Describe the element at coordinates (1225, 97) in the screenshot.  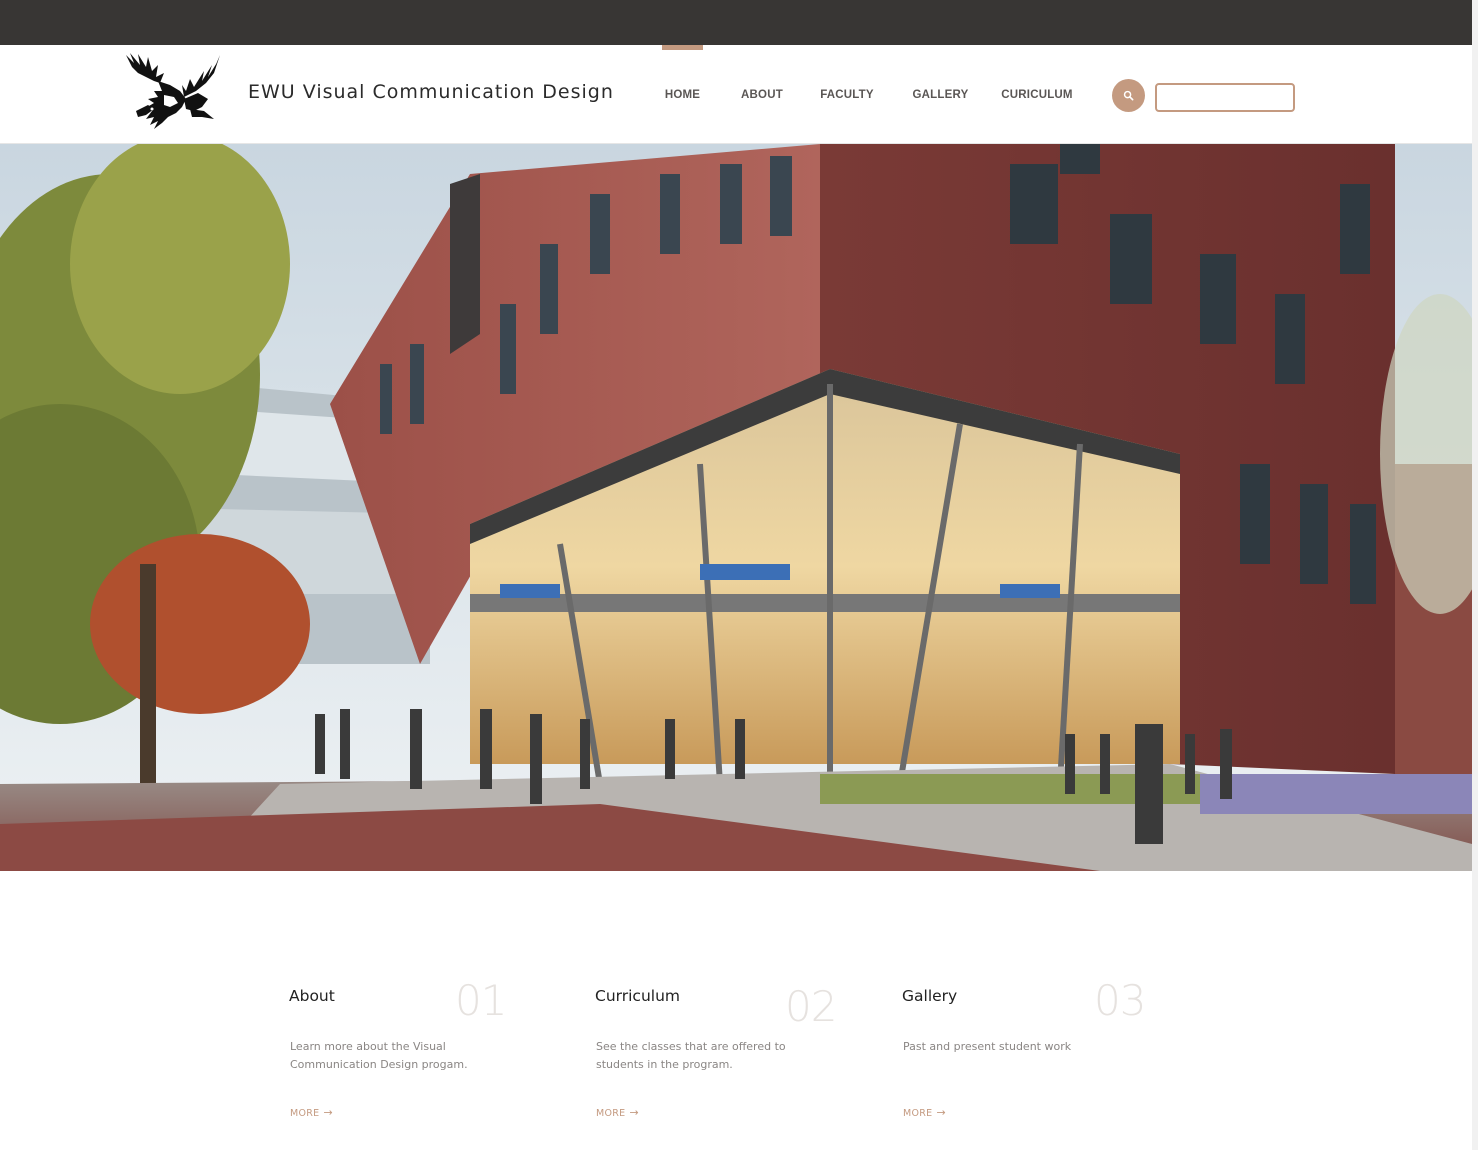
I see `search-input` at that location.